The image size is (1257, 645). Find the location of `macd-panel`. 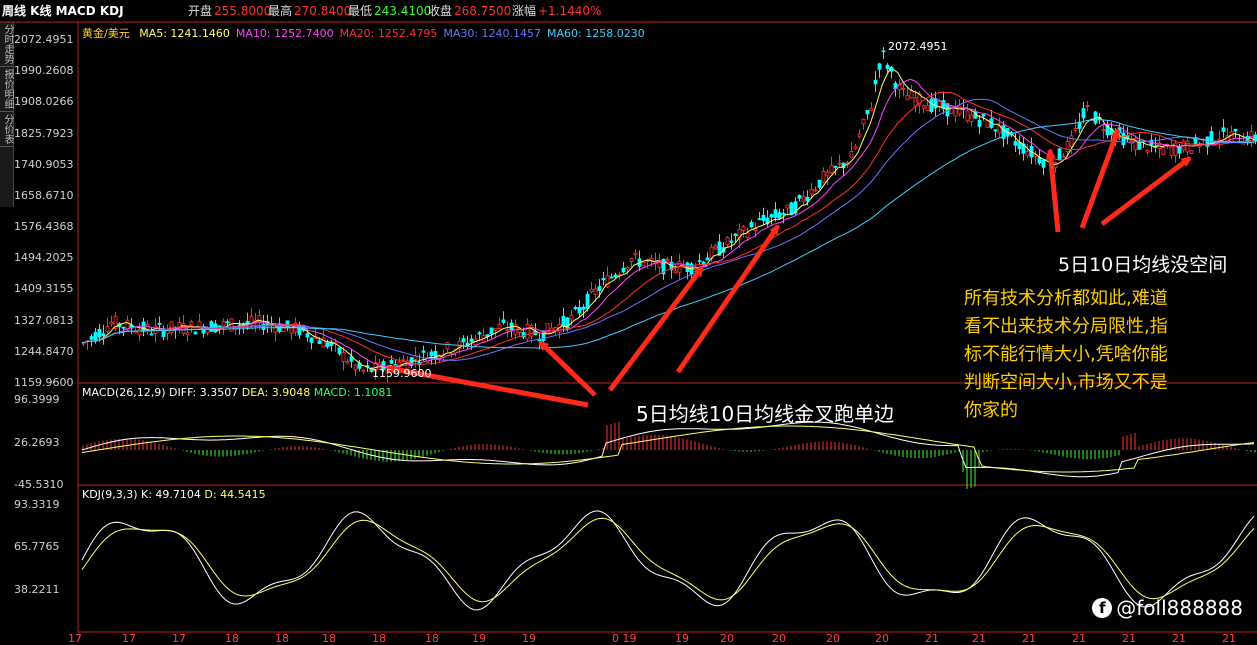

macd-panel is located at coordinates (668, 455).